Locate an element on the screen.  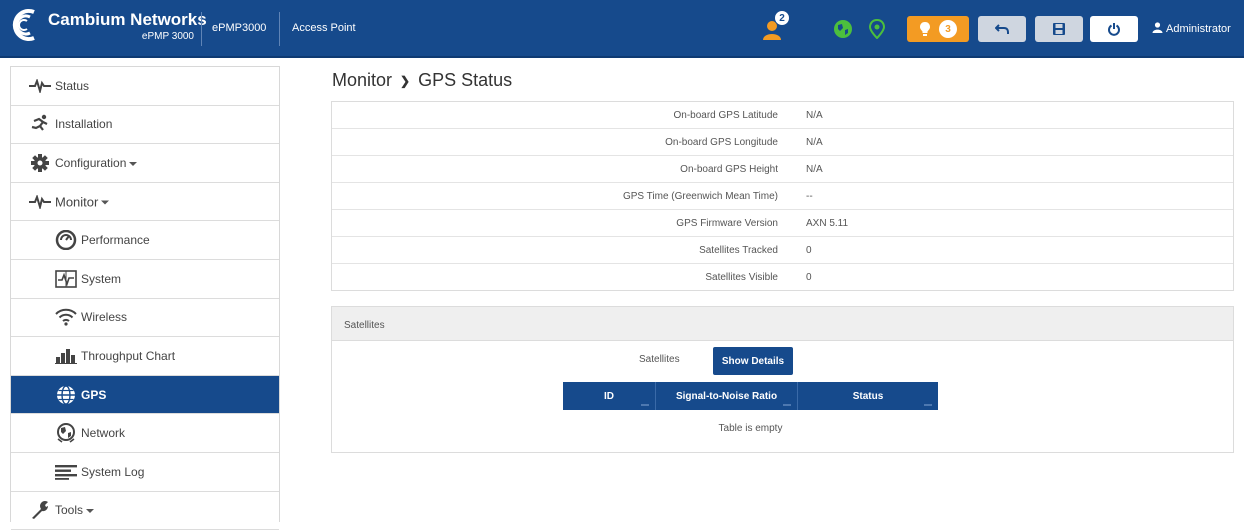
gps-row-firmware: GPS Firmware Version AXN 5.11 is located at coordinates (782, 223).